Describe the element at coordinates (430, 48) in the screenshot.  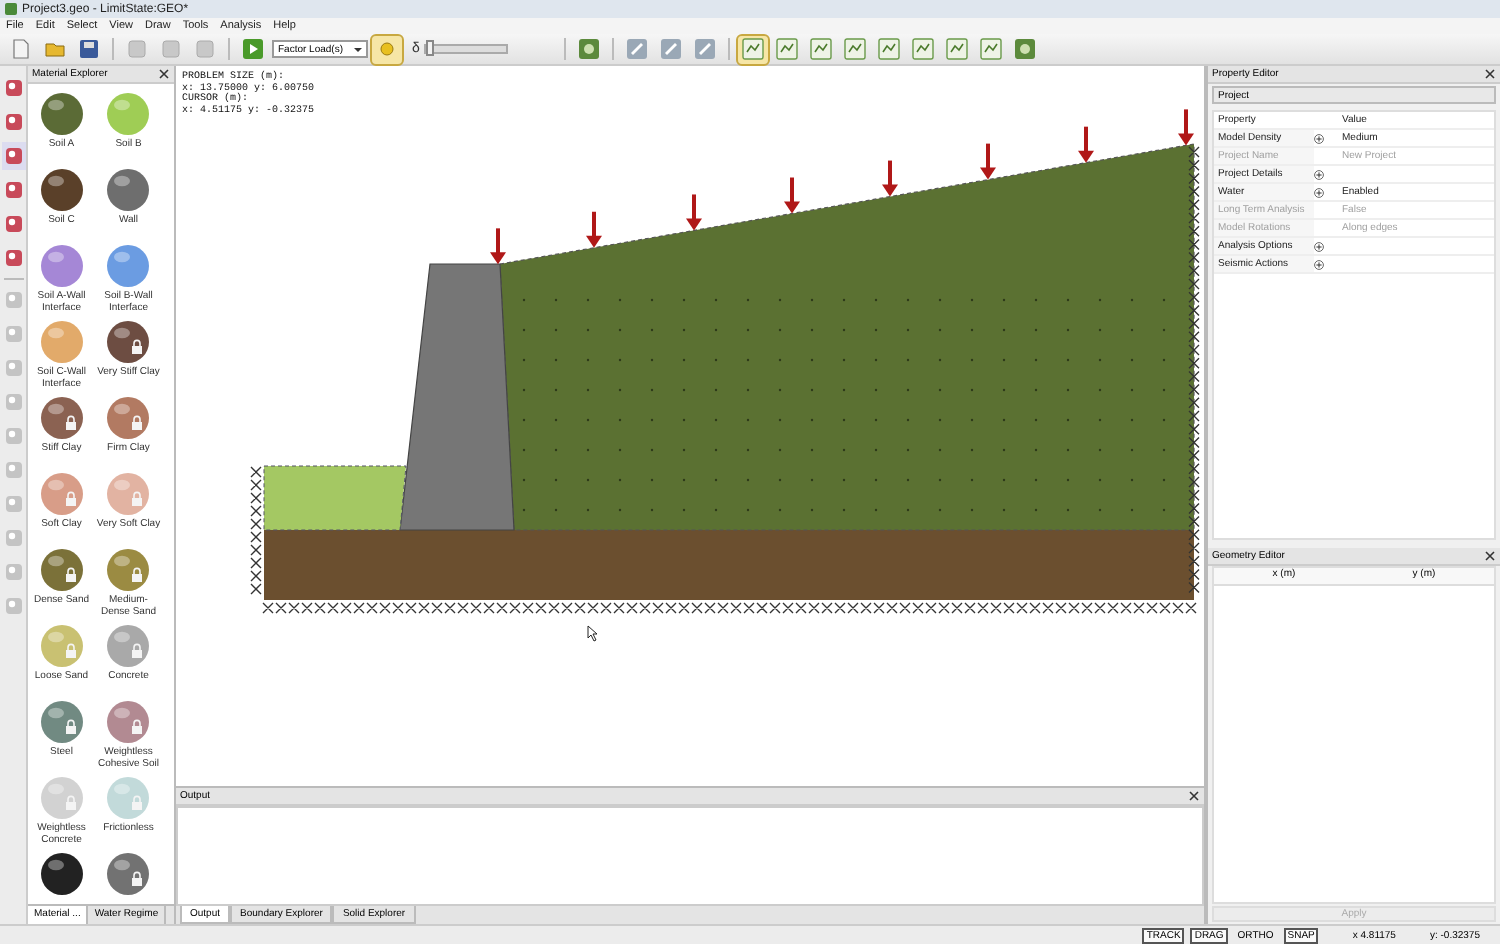
I see `slider-thumb` at that location.